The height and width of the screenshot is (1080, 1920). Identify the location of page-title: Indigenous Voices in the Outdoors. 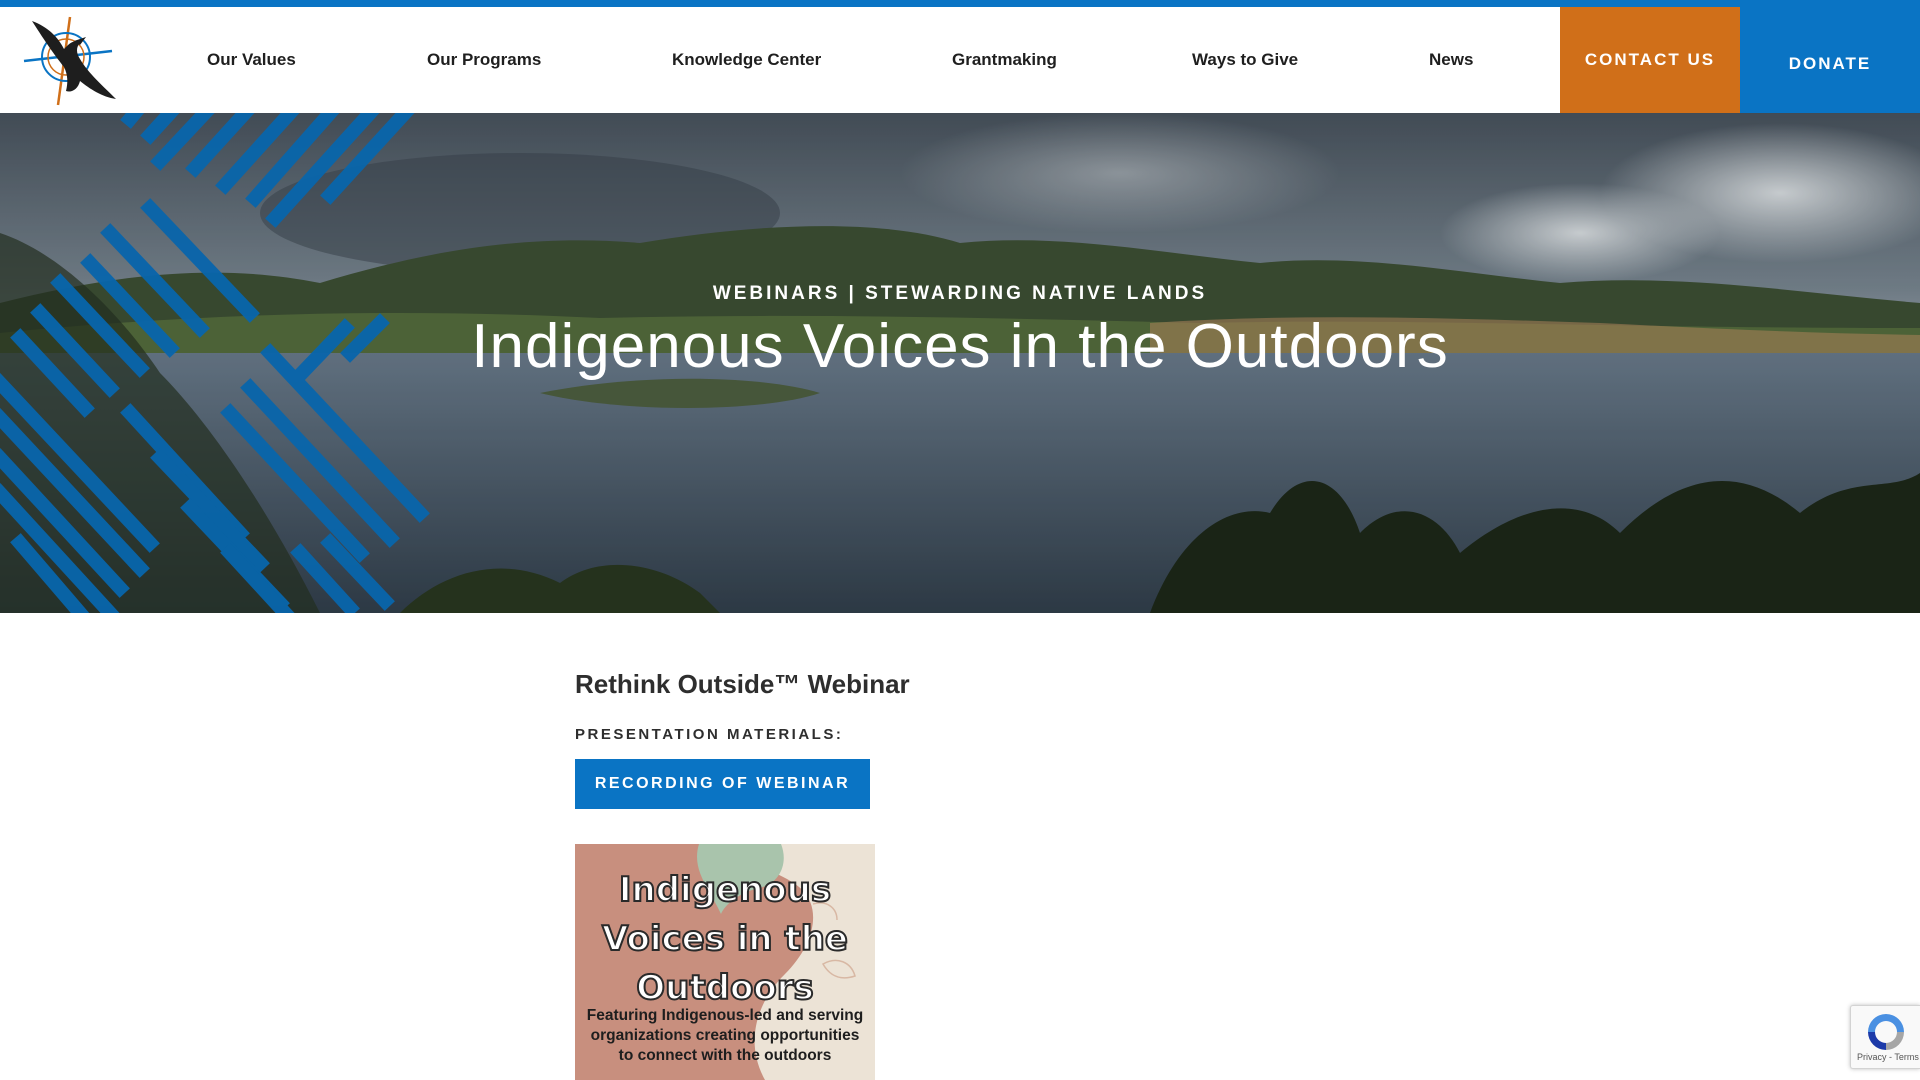
(960, 346).